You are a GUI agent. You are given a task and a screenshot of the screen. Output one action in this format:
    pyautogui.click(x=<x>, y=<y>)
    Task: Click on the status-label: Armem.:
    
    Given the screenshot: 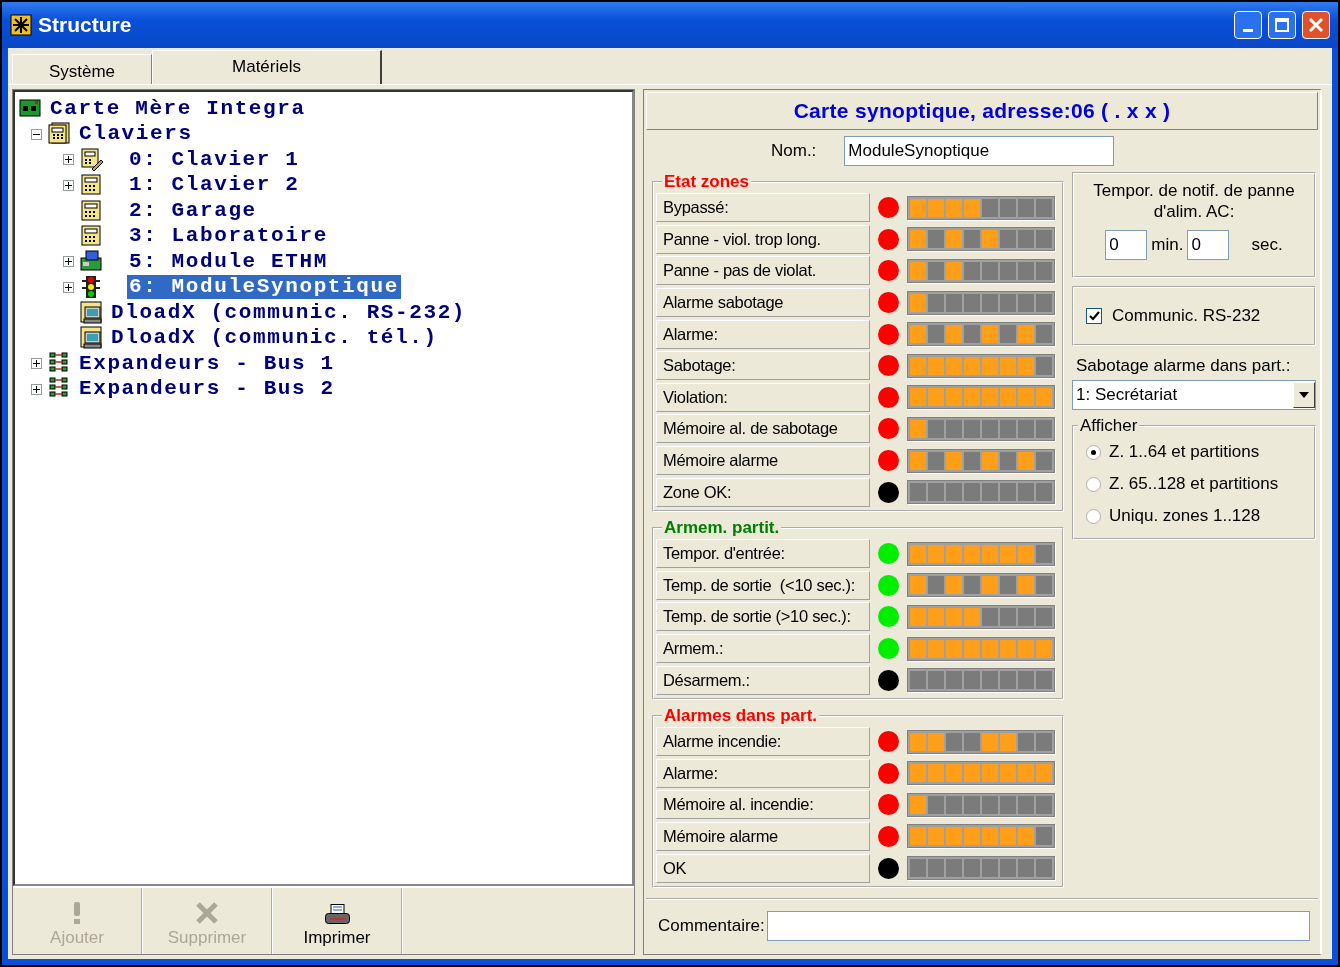 What is the action you would take?
    pyautogui.click(x=763, y=648)
    